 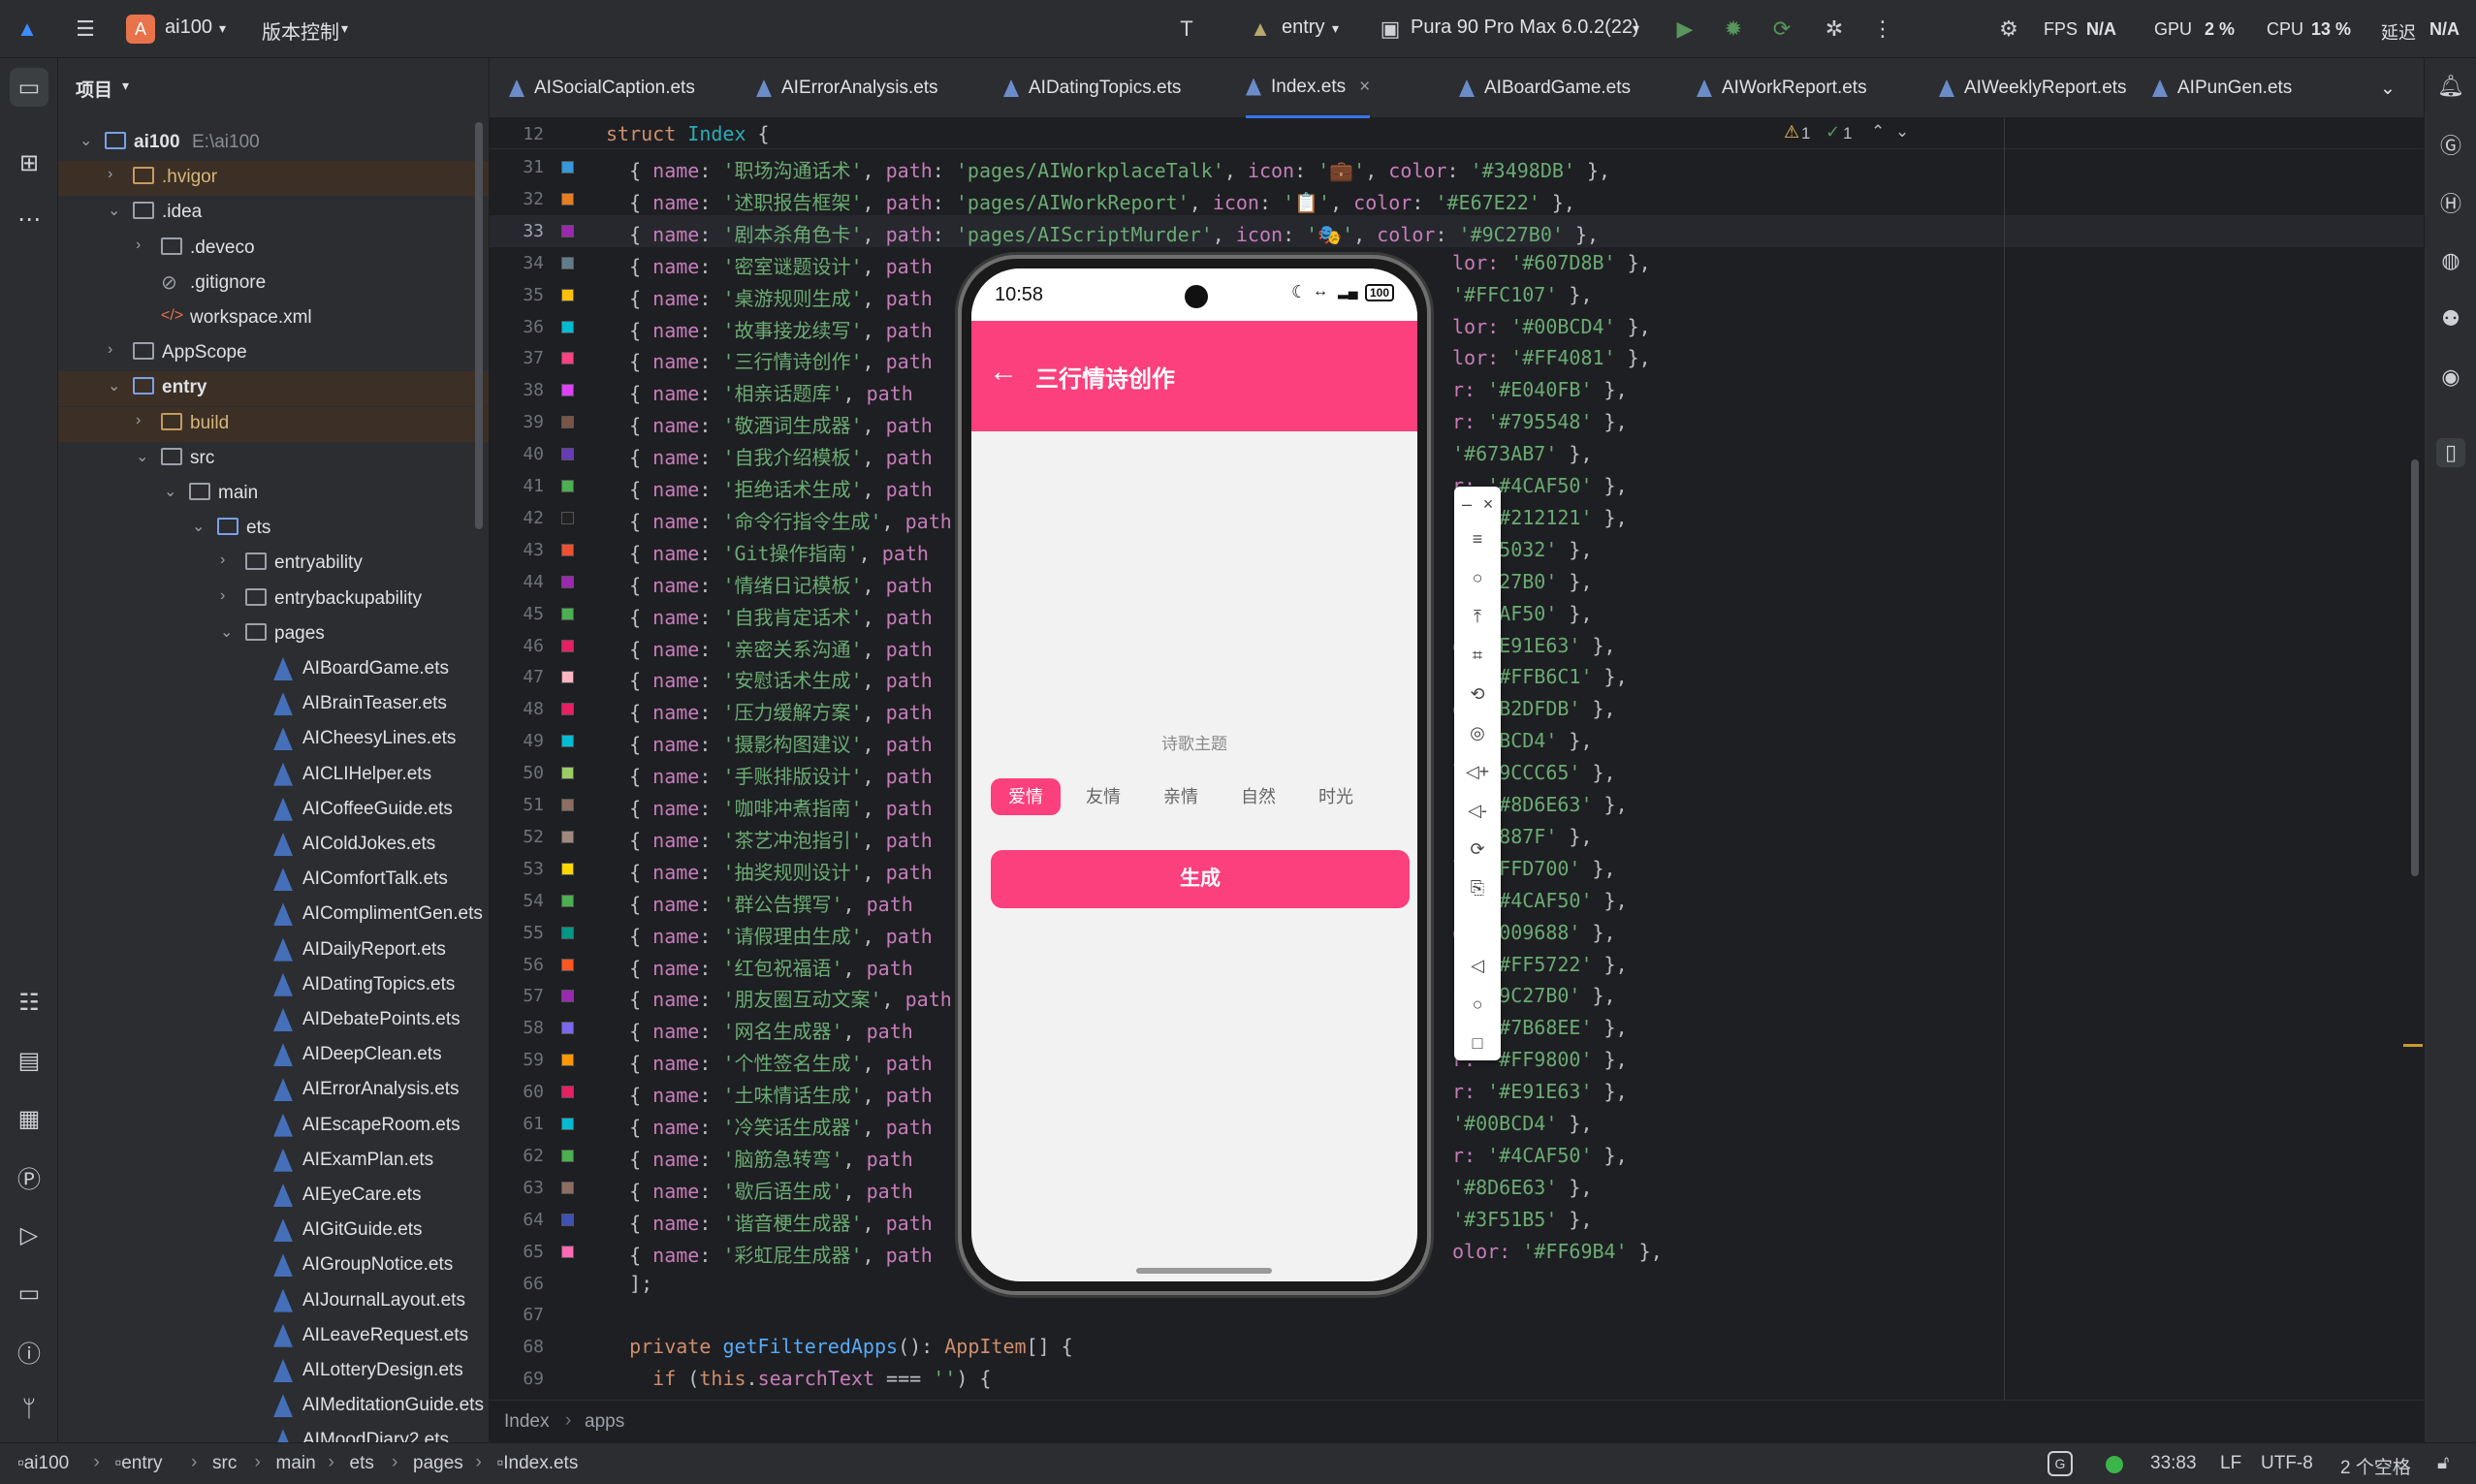 What do you see at coordinates (438, 1464) in the screenshot?
I see `path-crumb: pages` at bounding box center [438, 1464].